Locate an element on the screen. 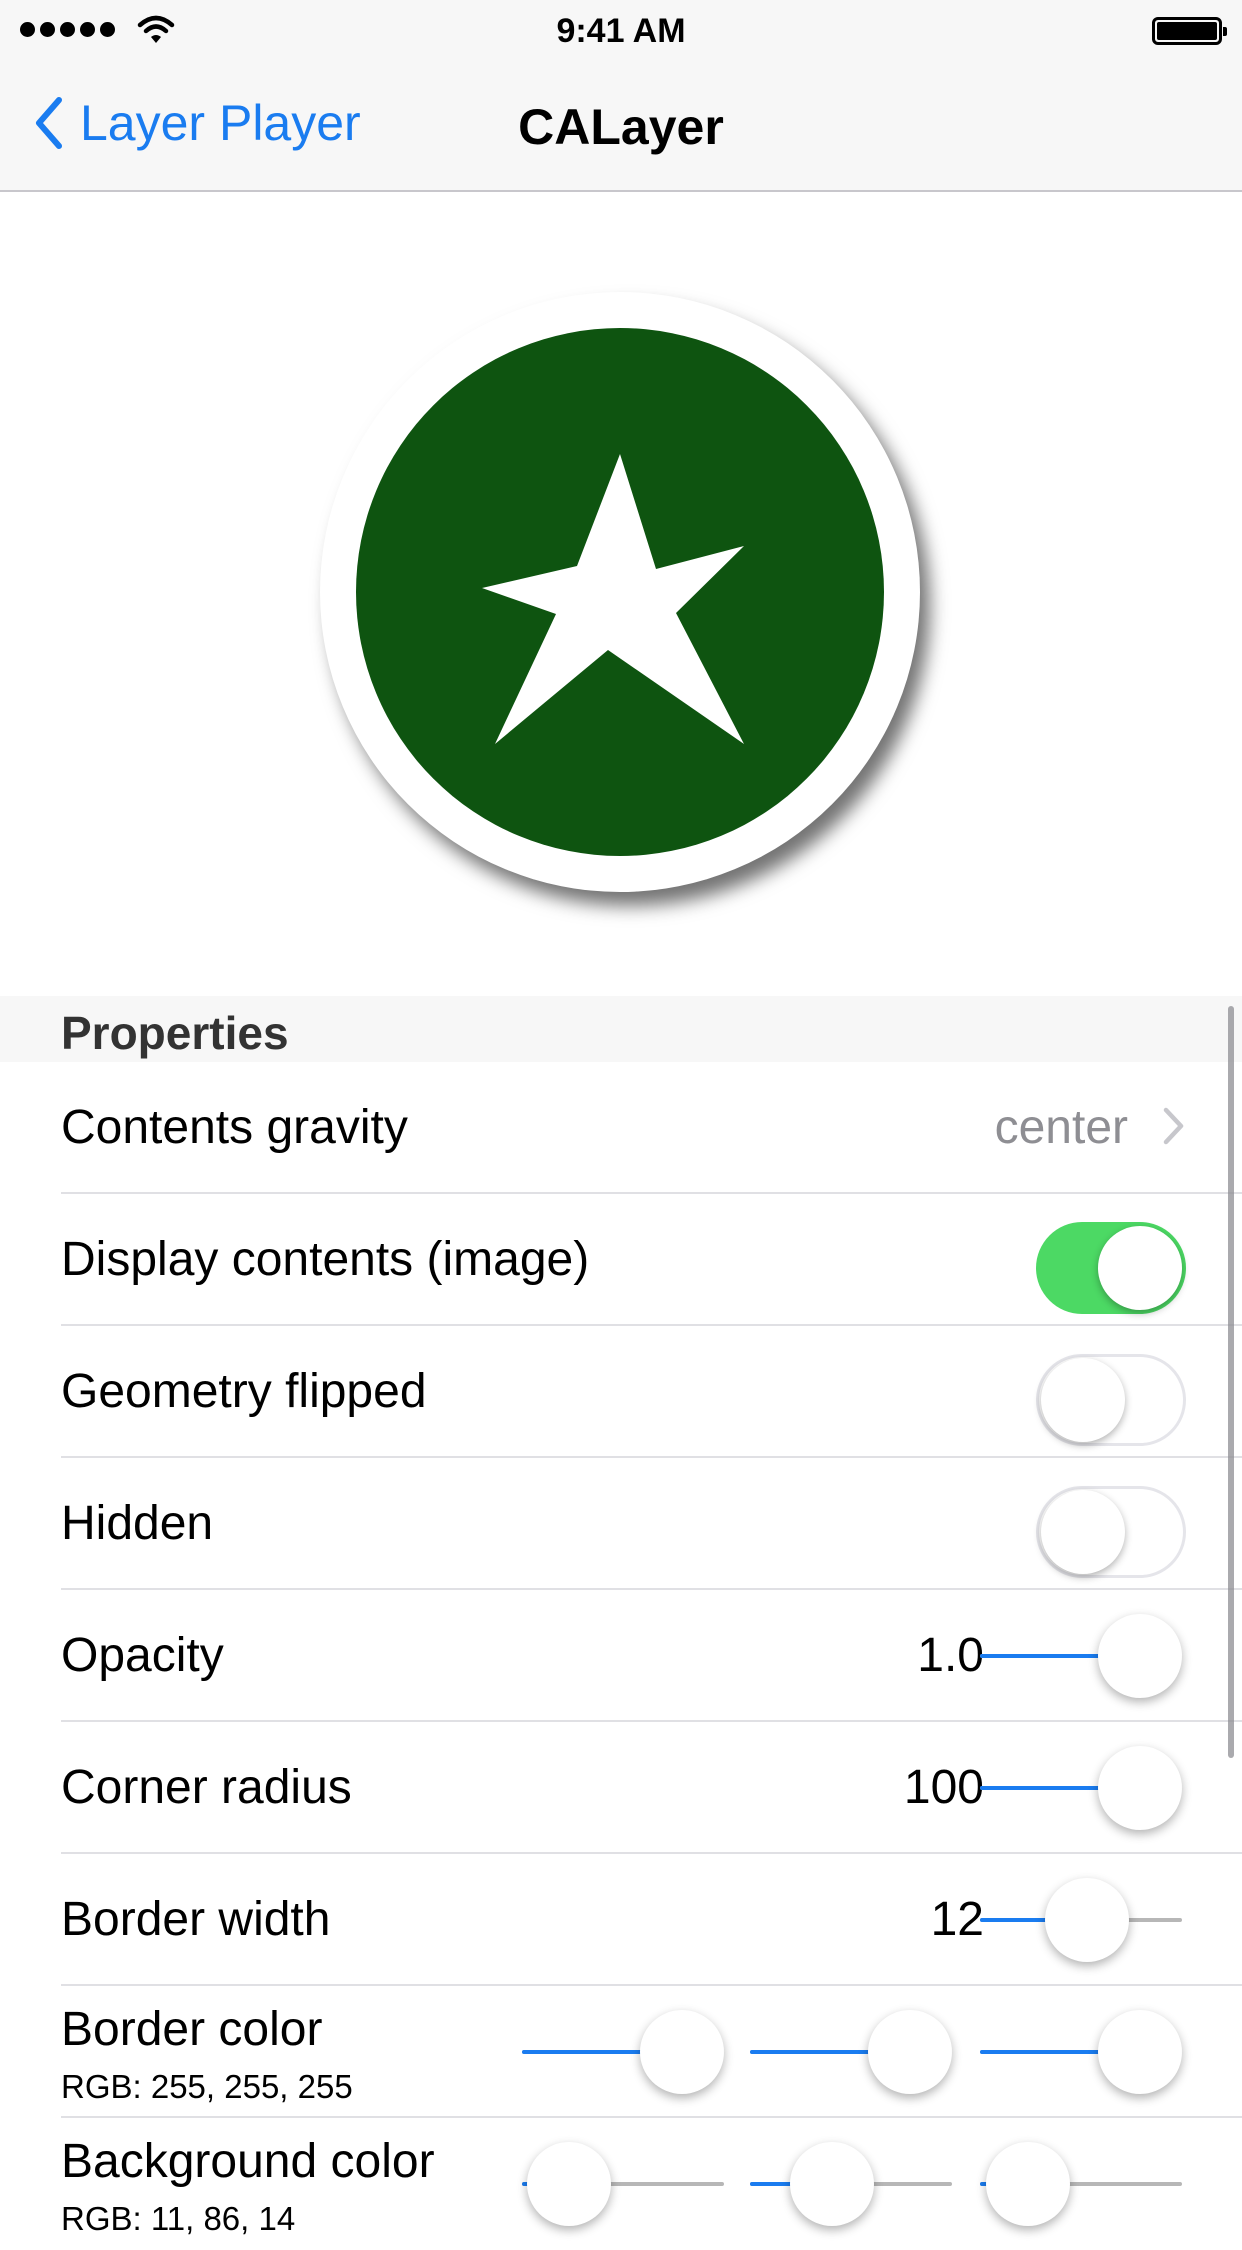 This screenshot has height=2250, width=1242. section-header-properties: Properties is located at coordinates (621, 1029).